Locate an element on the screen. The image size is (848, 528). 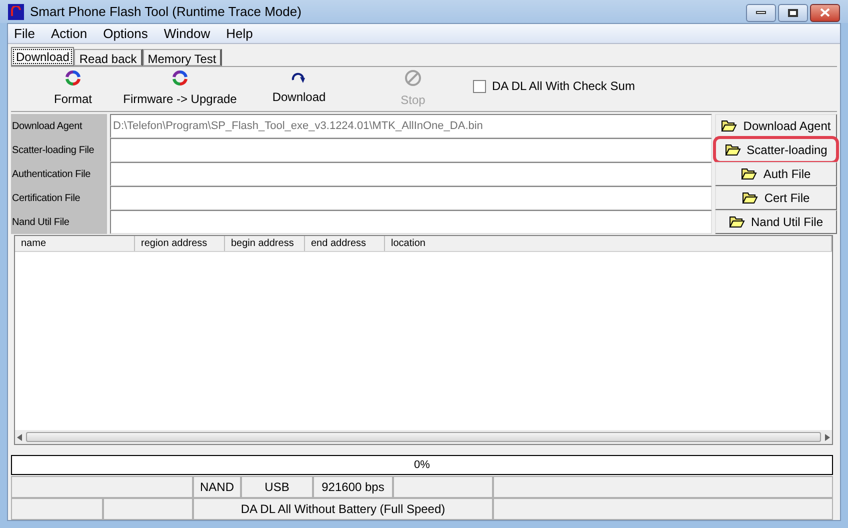
minimize-icon is located at coordinates (761, 12).